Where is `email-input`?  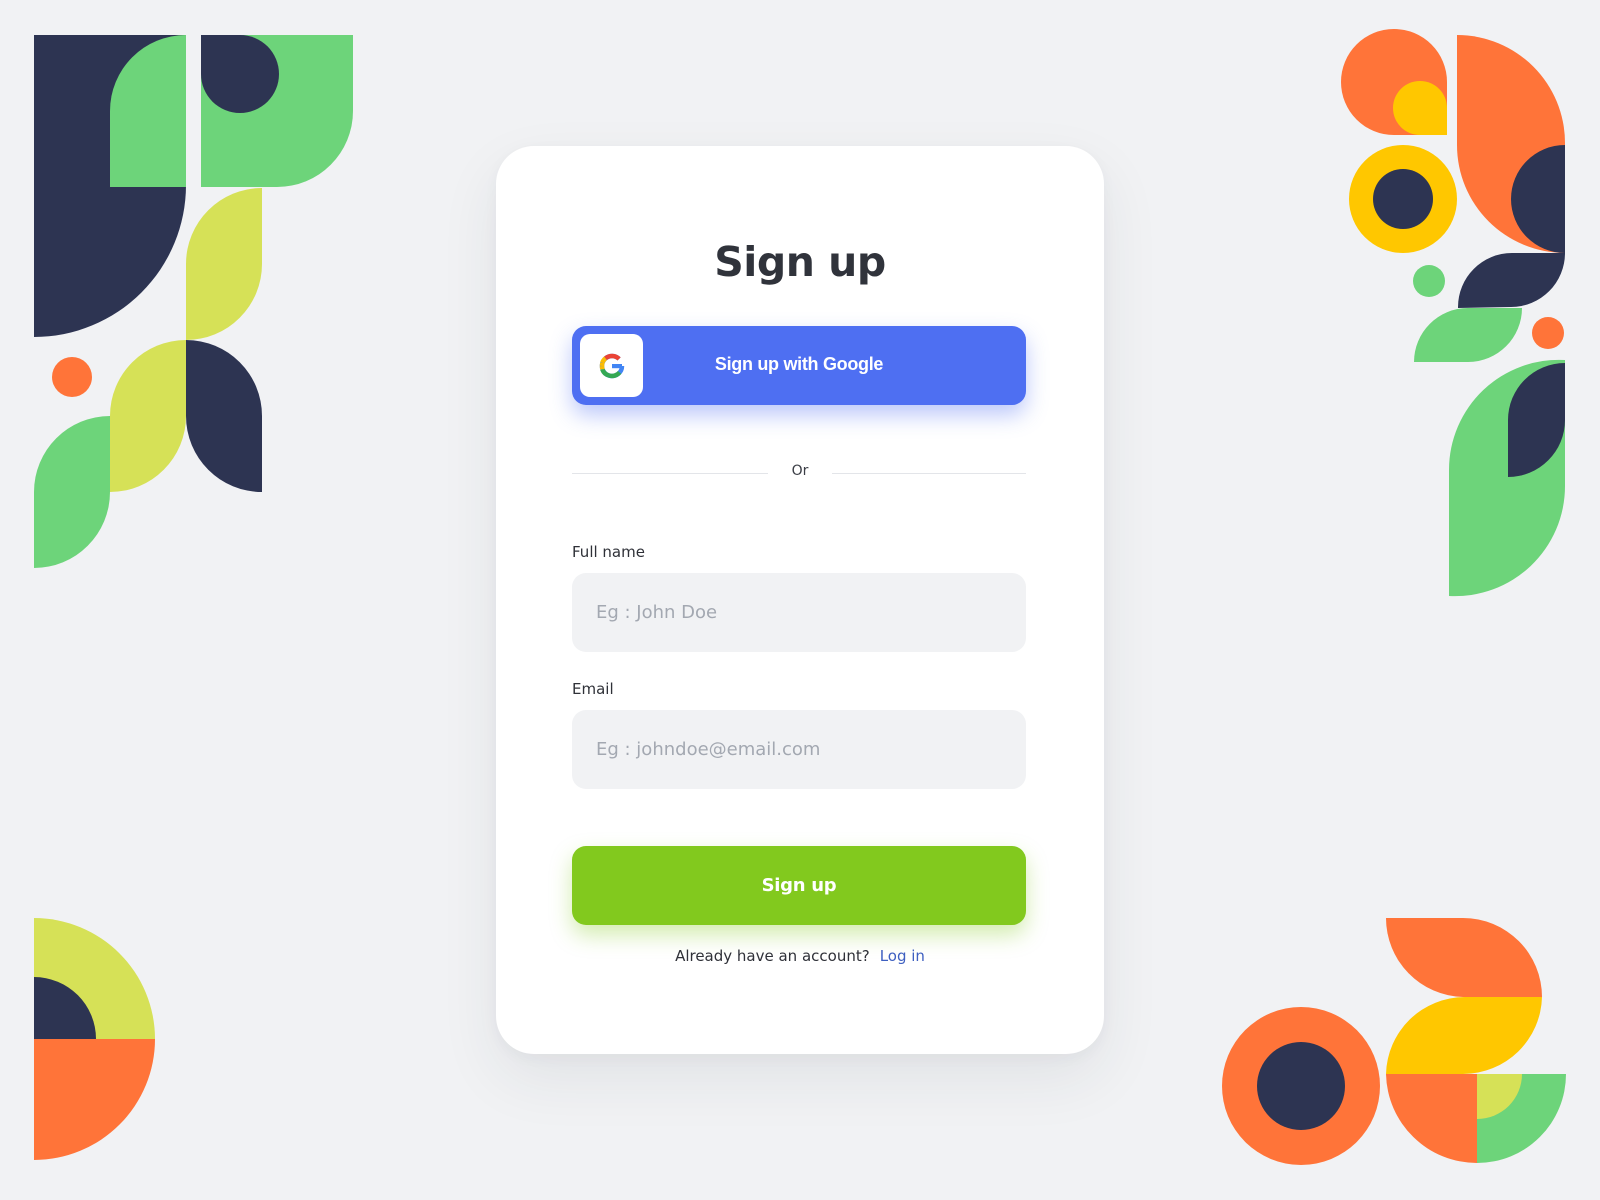 email-input is located at coordinates (799, 749).